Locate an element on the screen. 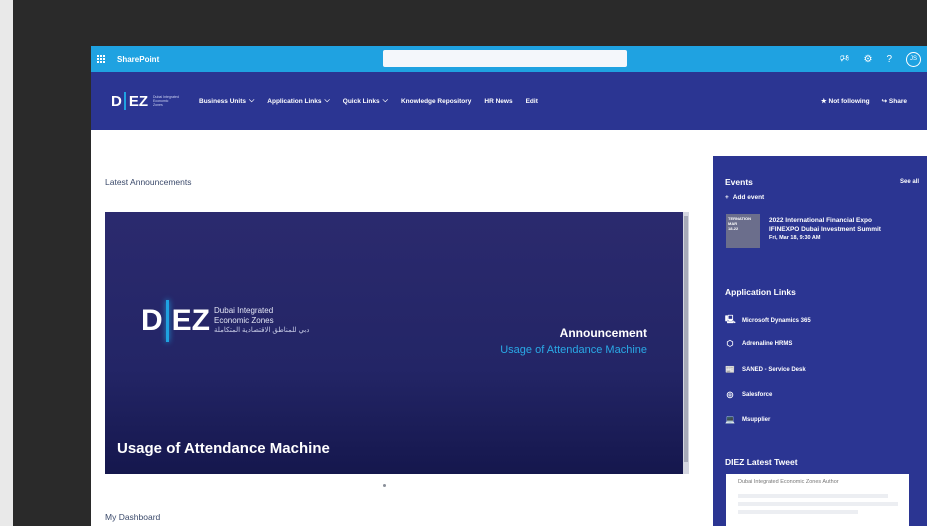  scrollbar-thumb is located at coordinates (686, 339).